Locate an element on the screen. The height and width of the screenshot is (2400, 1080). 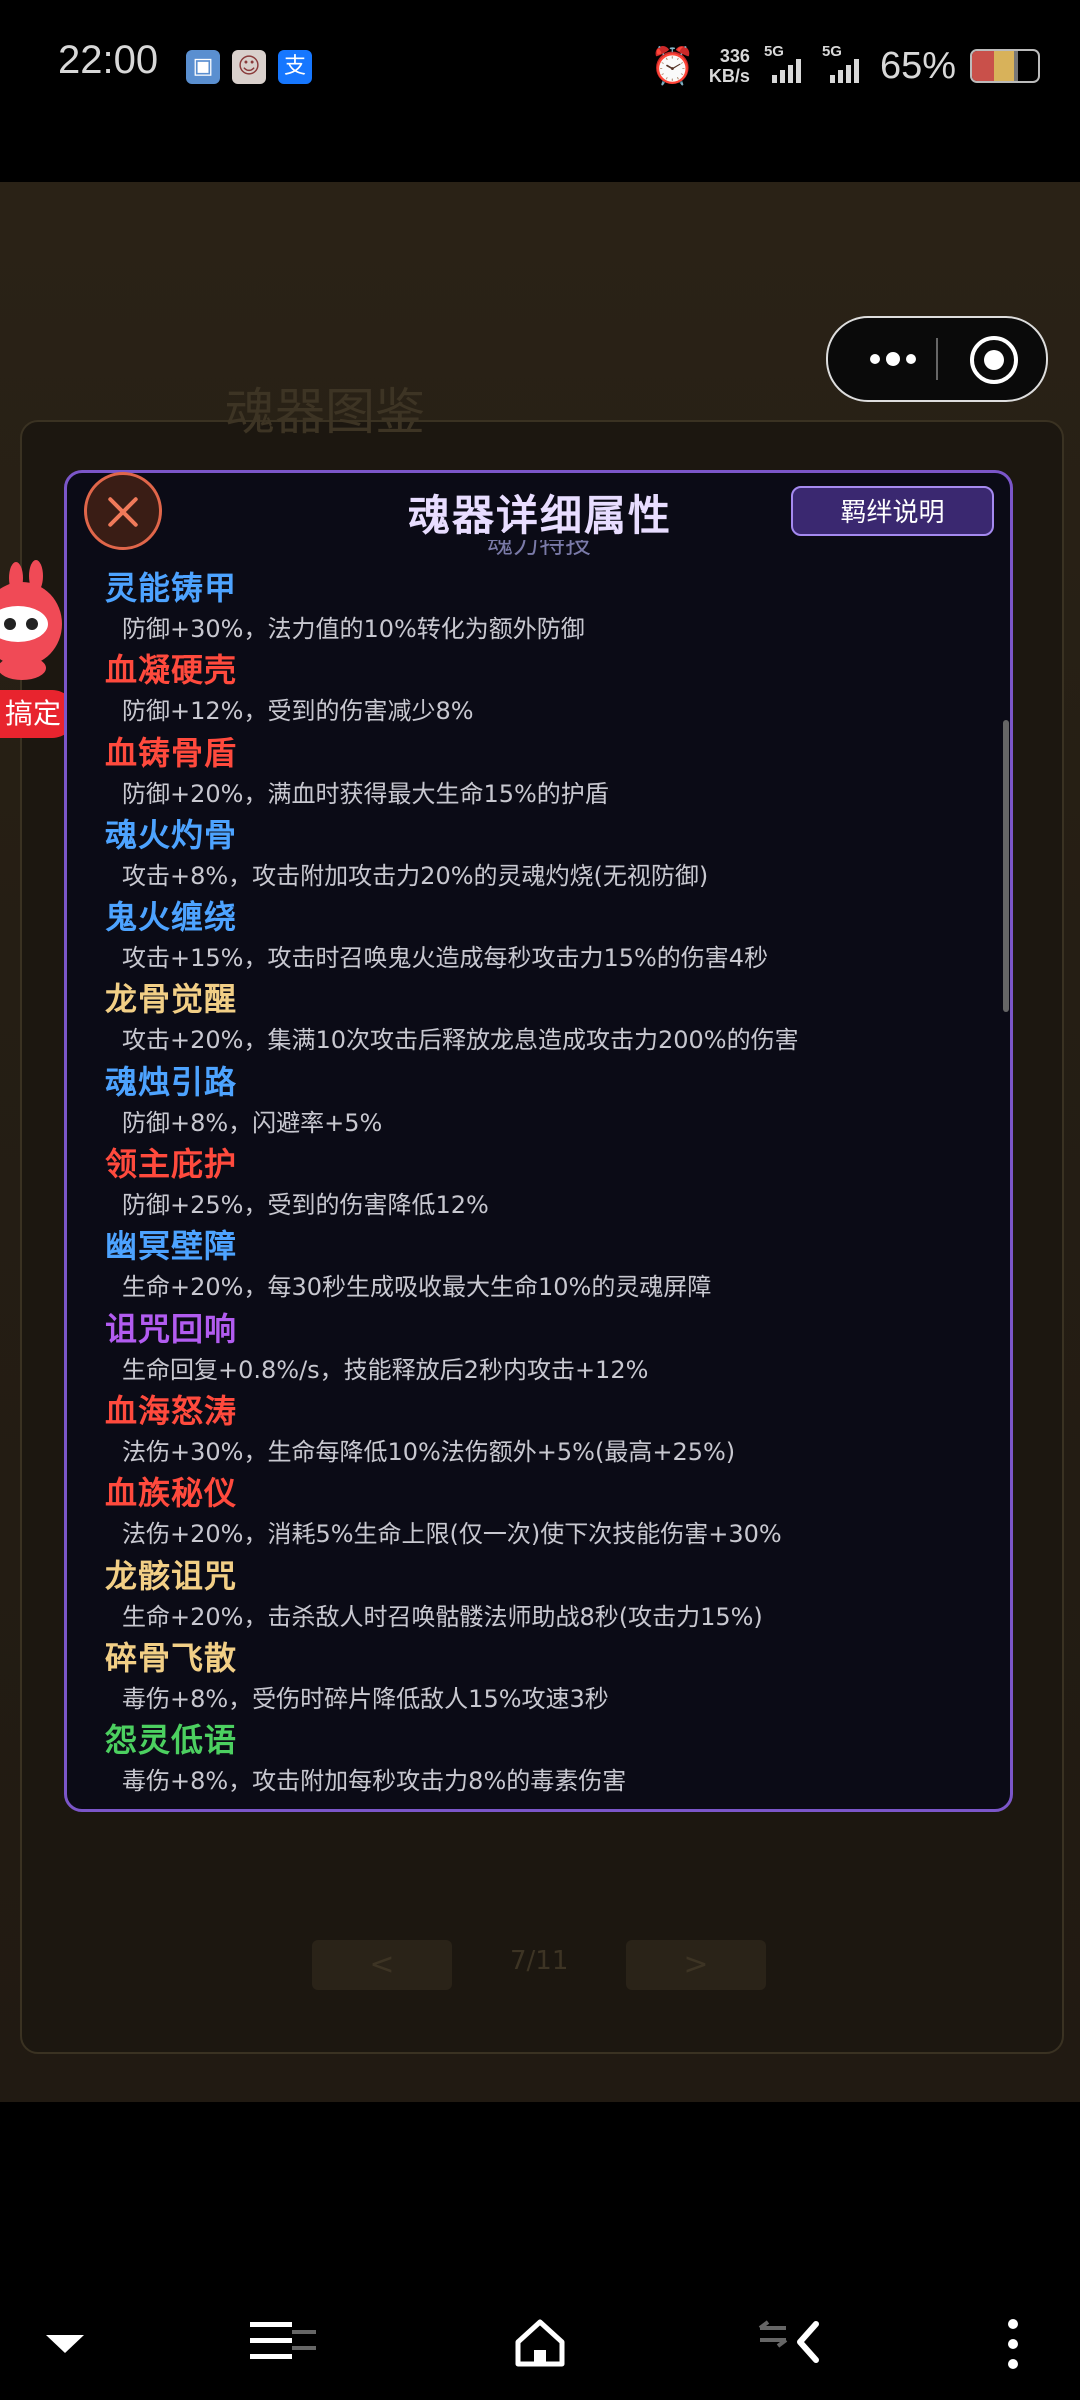
attribute-item: 魂火灼骨攻击+8%，攻击附加攻击力20%的灵魂灼烧(无视防御) is located at coordinates (545, 854).